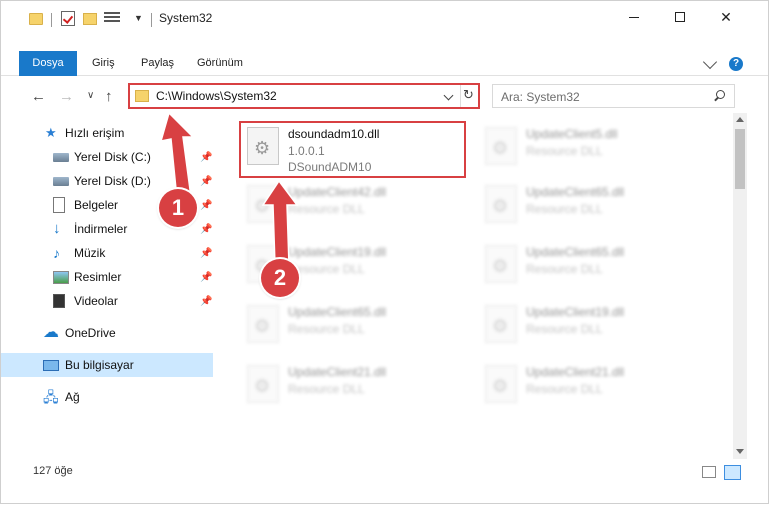  I want to click on address-dropdown-chevron-icon, so click(448, 95).